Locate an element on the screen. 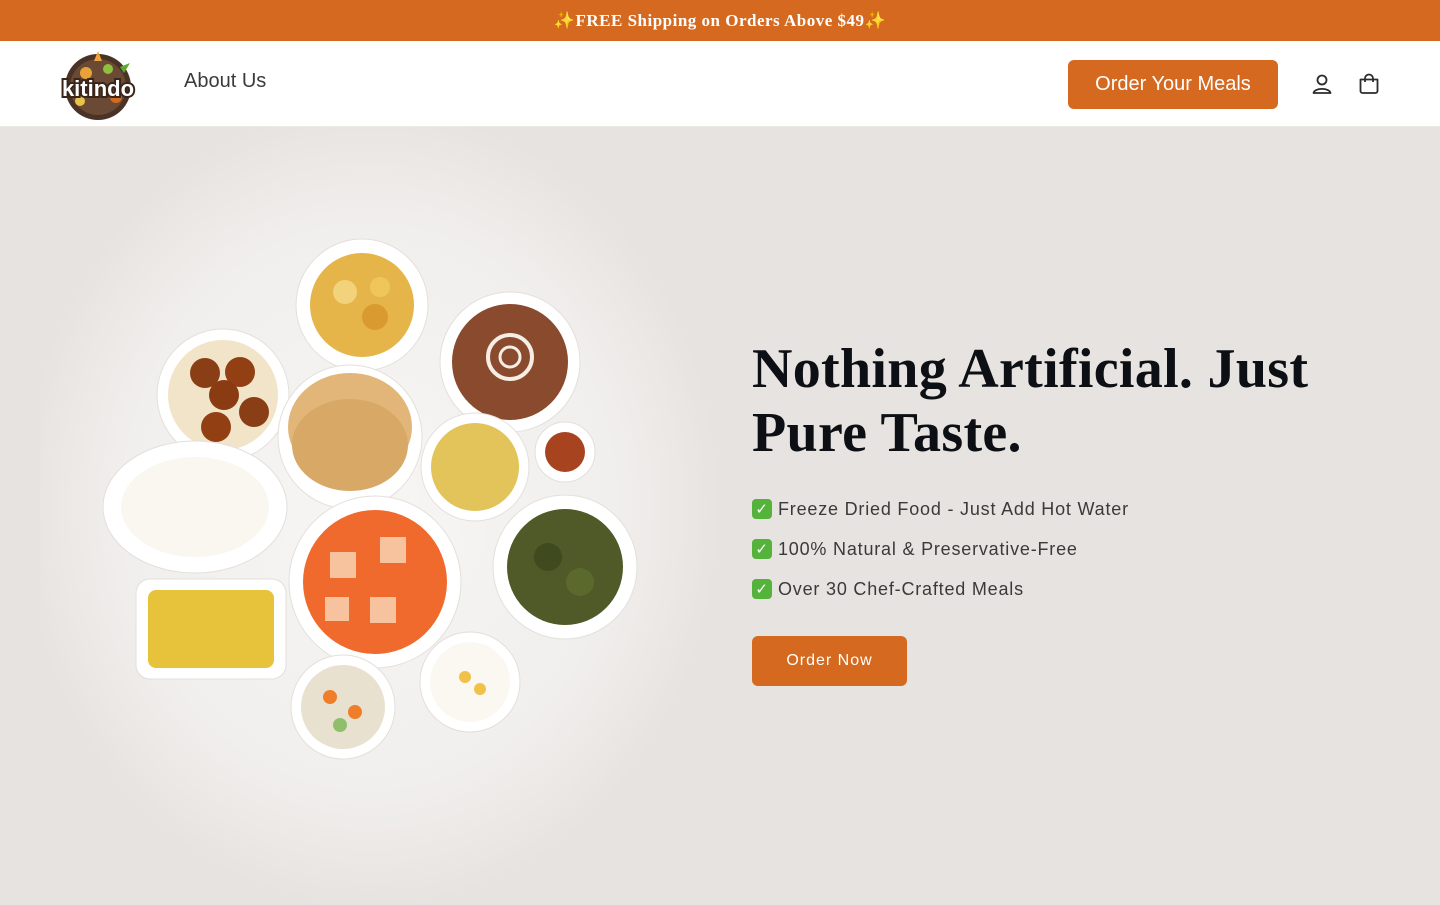 The width and height of the screenshot is (1440, 905). hero-title: Nothing Artificial. Just Pure Taste. is located at coordinates (1030, 401).